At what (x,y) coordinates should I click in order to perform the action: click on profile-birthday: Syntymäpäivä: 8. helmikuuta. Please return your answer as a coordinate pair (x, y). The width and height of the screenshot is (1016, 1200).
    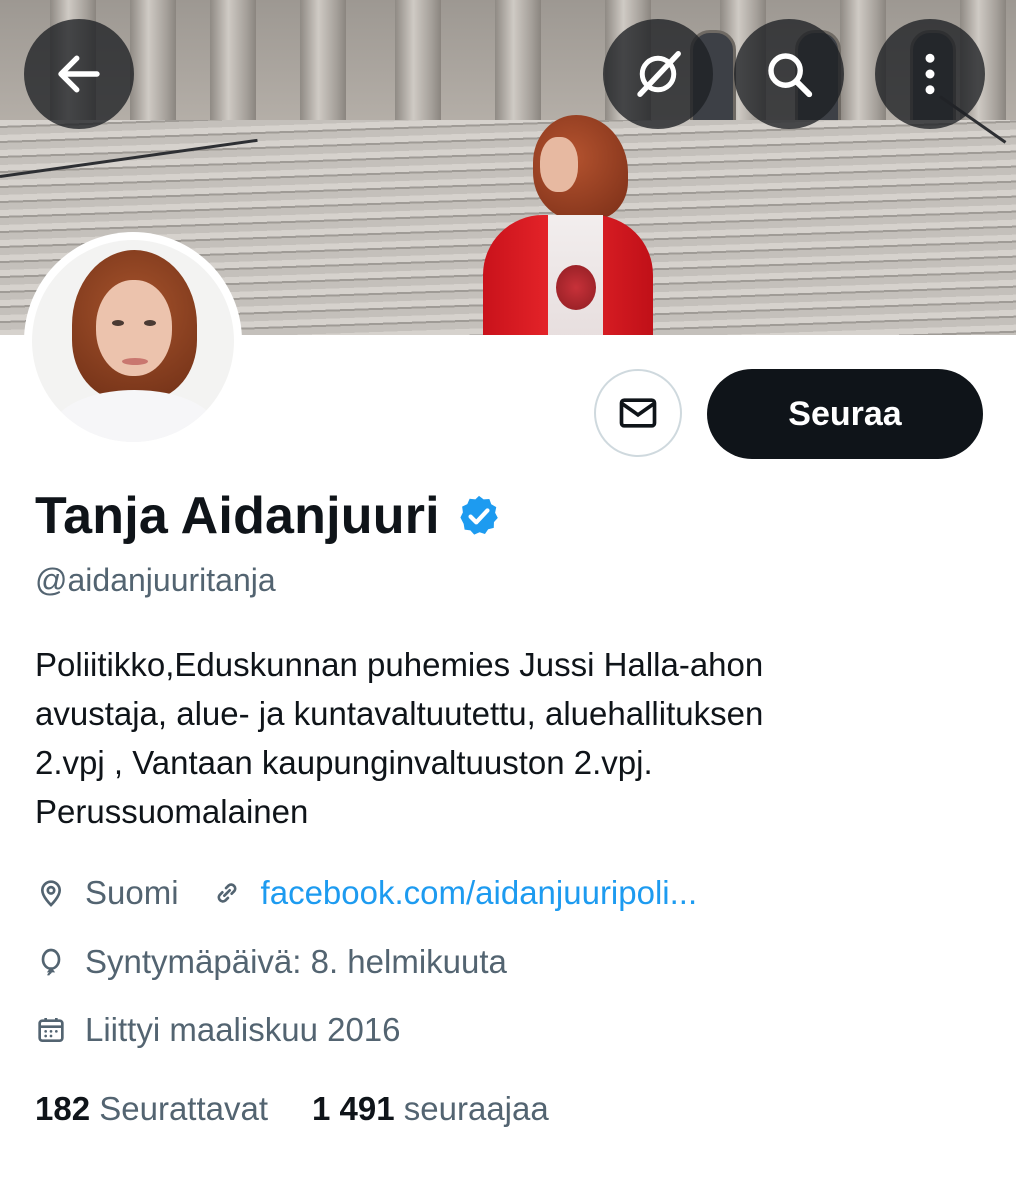
    Looking at the image, I should click on (296, 961).